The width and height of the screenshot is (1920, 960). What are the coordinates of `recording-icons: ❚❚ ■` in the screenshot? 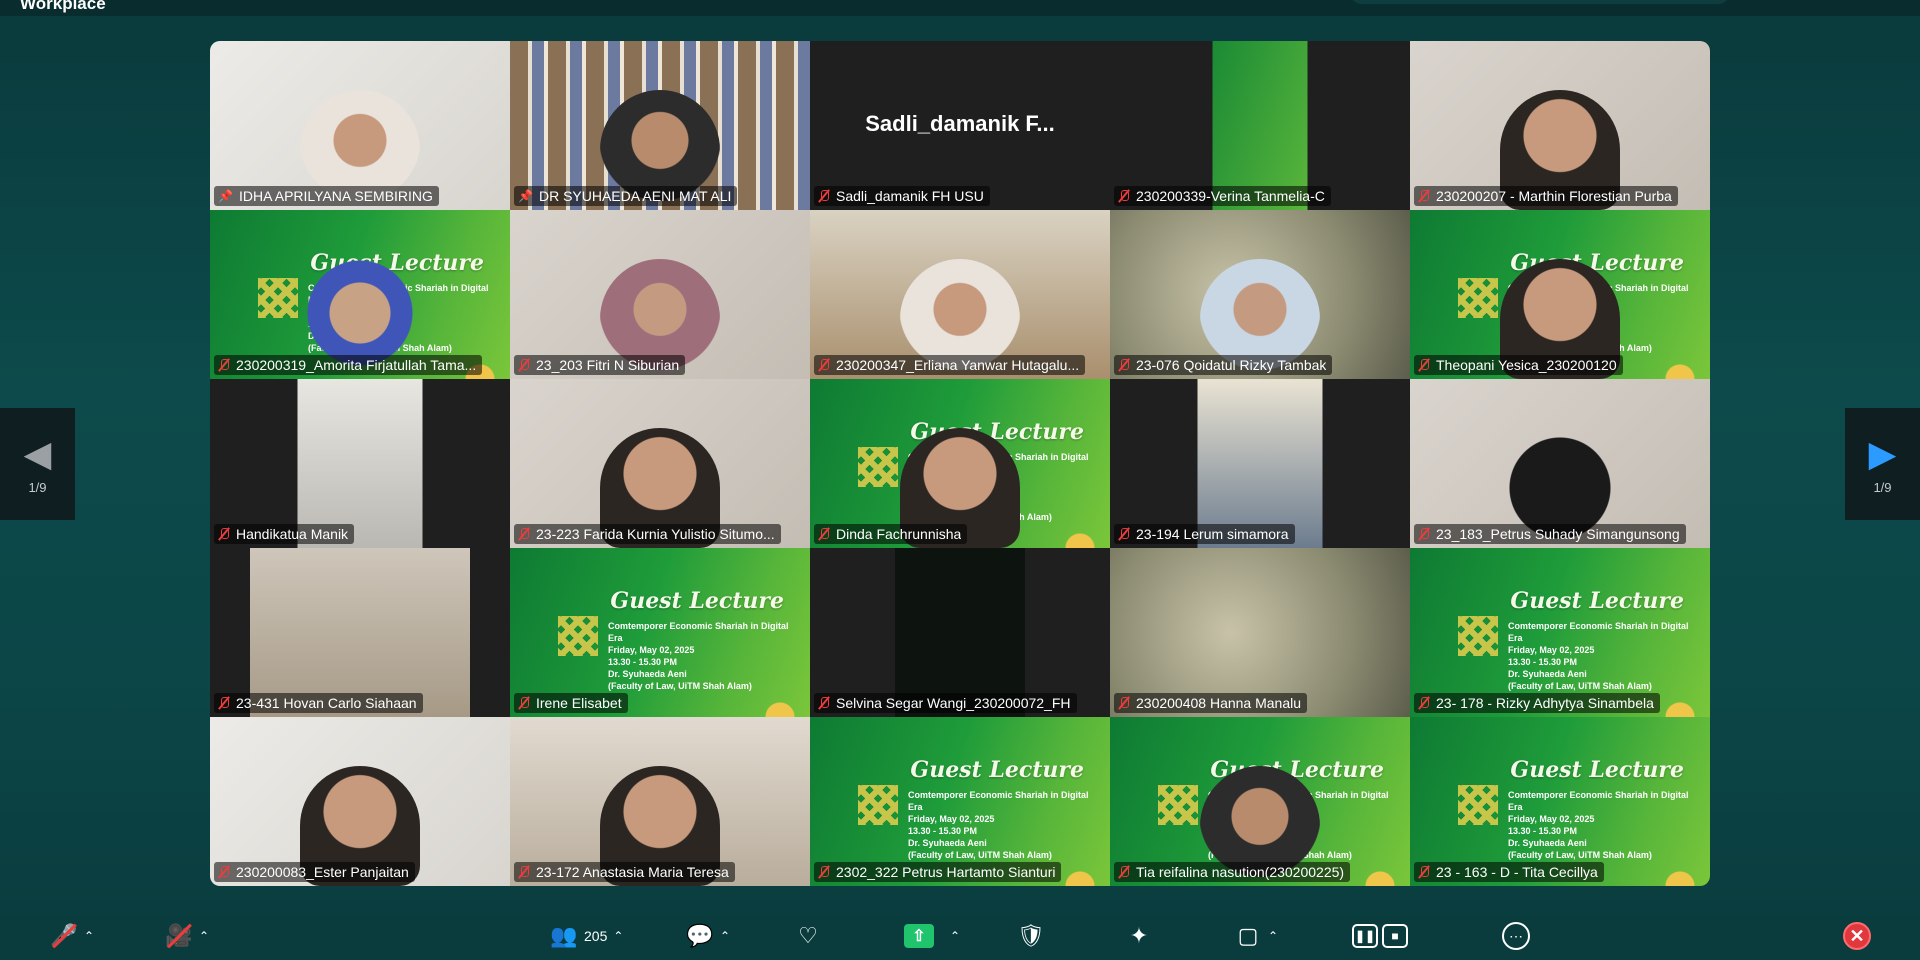 It's located at (1380, 936).